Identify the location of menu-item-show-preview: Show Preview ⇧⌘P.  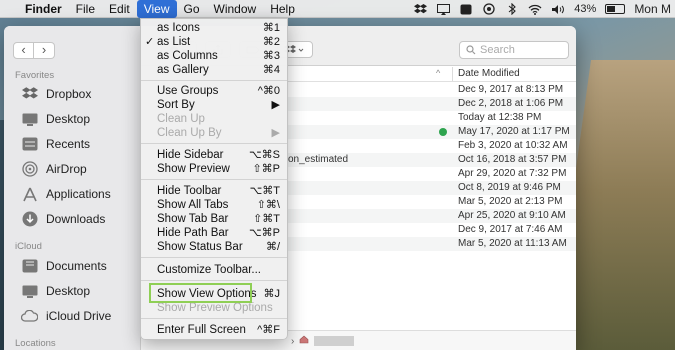
(214, 169).